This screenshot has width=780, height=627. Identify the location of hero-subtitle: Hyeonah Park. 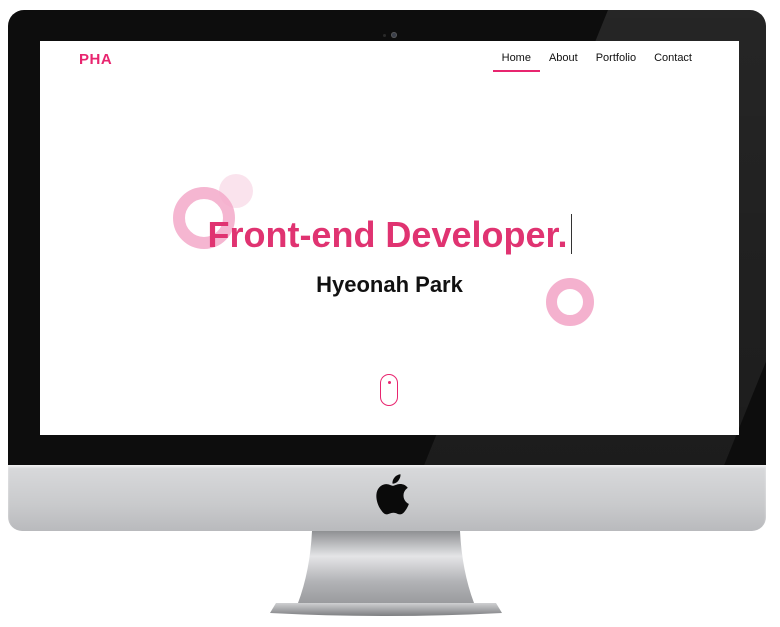
(389, 284).